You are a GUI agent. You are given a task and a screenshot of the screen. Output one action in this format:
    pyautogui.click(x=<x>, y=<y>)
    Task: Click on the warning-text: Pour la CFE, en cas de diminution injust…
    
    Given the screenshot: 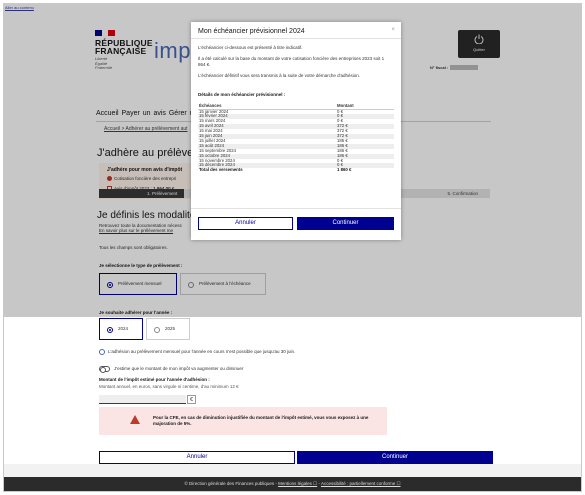 What is the action you would take?
    pyautogui.click(x=261, y=420)
    